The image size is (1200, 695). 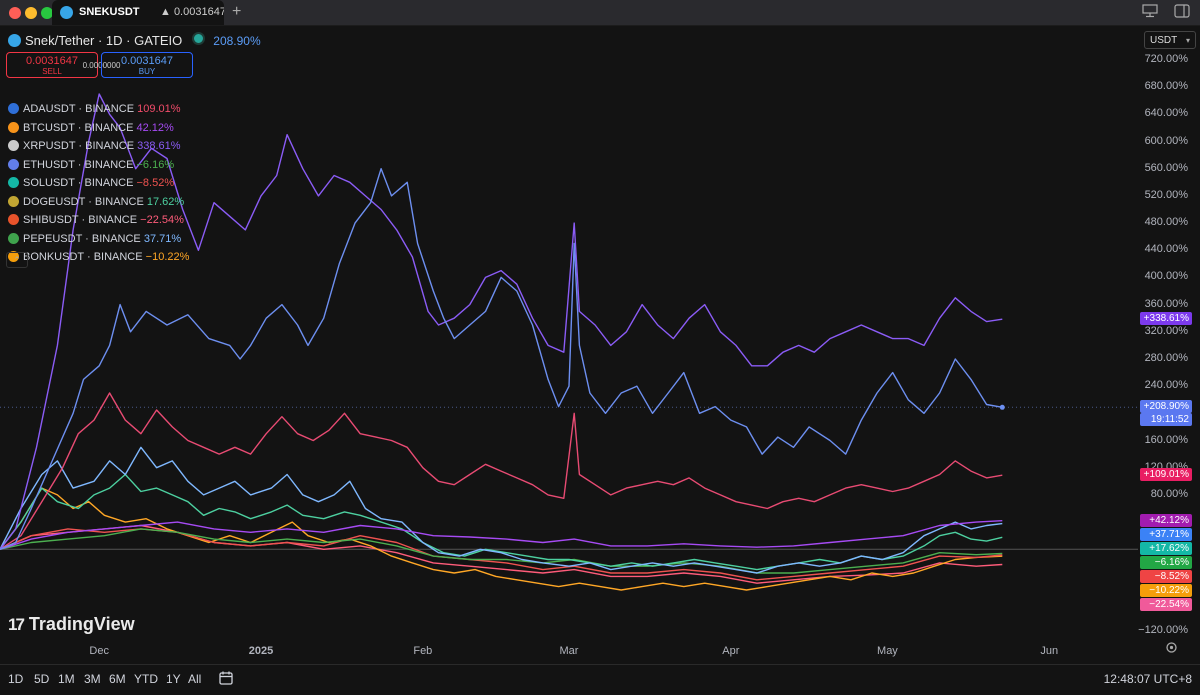 What do you see at coordinates (162, 220) in the screenshot?
I see `legend-value: −22.54%` at bounding box center [162, 220].